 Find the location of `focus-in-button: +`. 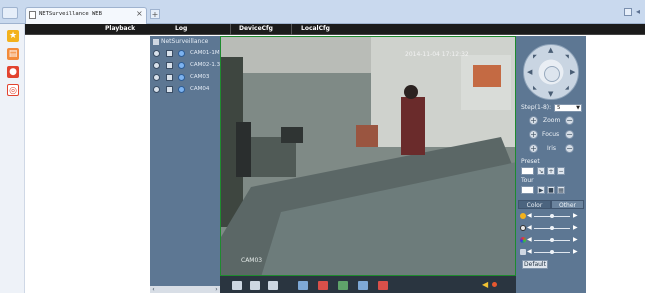

focus-in-button: + is located at coordinates (533, 134).